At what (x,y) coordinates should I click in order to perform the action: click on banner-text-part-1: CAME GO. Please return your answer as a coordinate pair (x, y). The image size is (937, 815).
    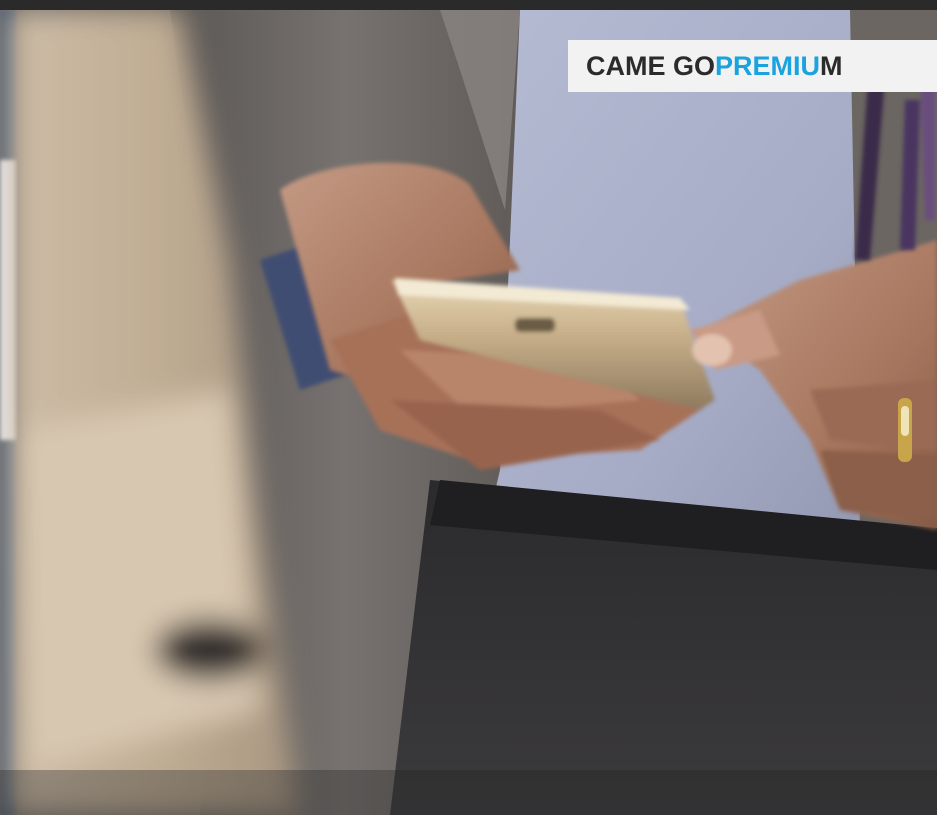
    Looking at the image, I should click on (651, 65).